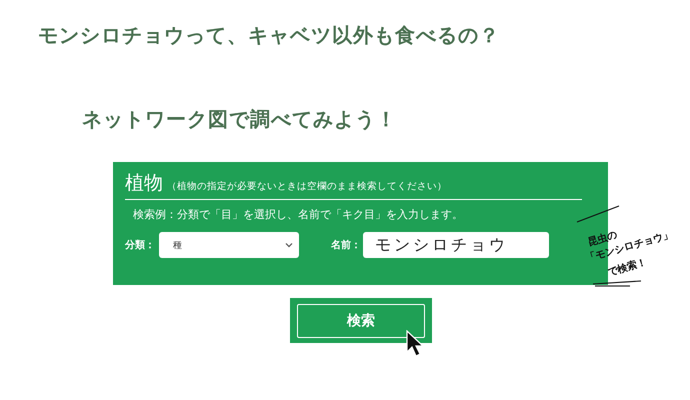  What do you see at coordinates (239, 119) in the screenshot?
I see `page-subheading: ネットワーク図で調べてみよう！` at bounding box center [239, 119].